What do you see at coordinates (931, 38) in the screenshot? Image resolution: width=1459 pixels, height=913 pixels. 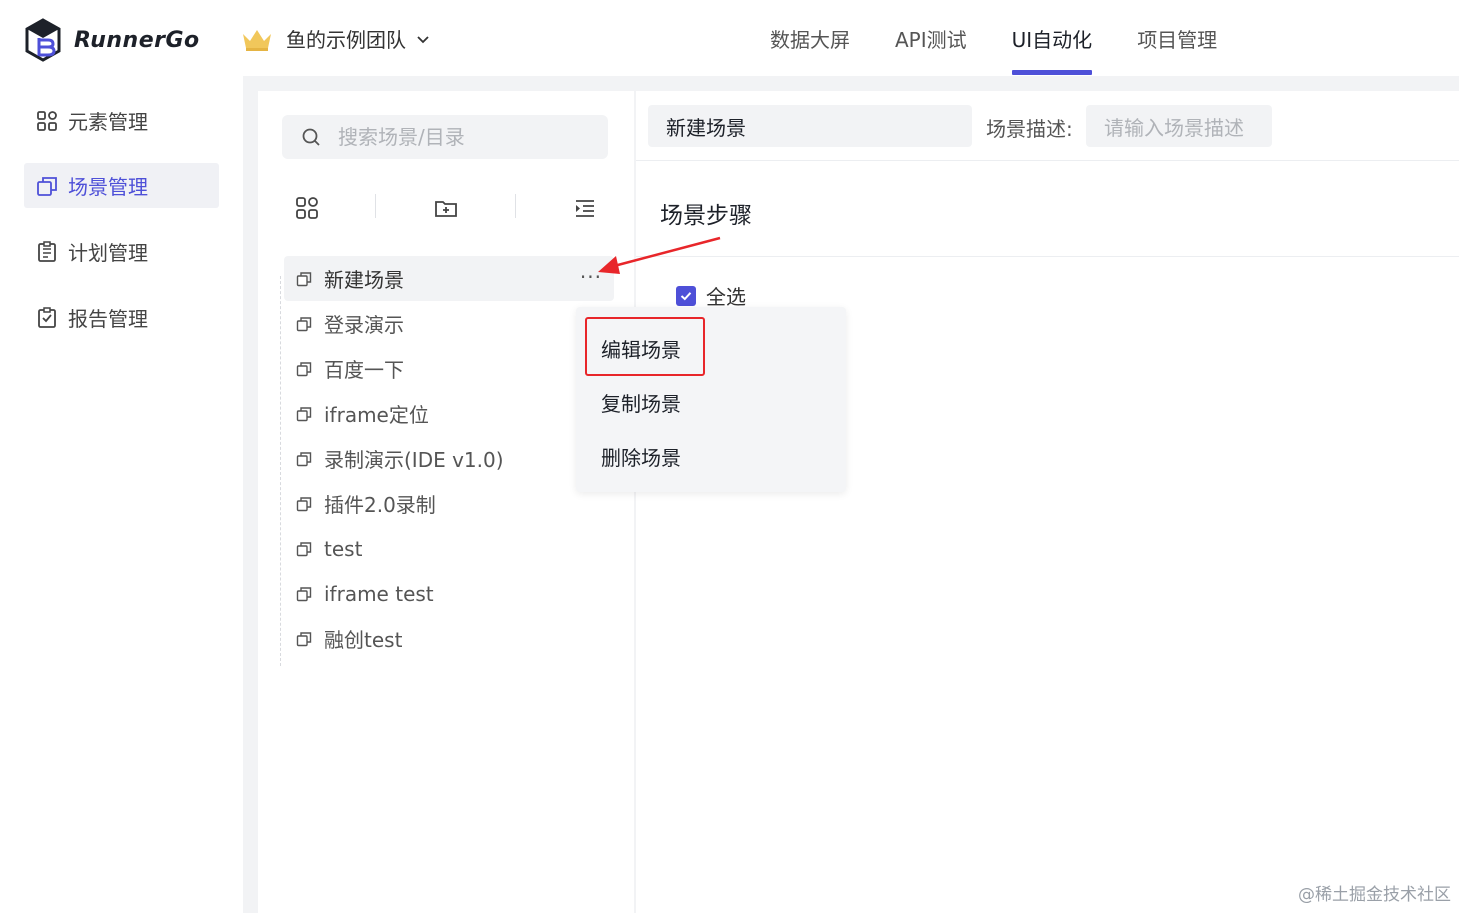 I see `nav-api-test: API测试` at bounding box center [931, 38].